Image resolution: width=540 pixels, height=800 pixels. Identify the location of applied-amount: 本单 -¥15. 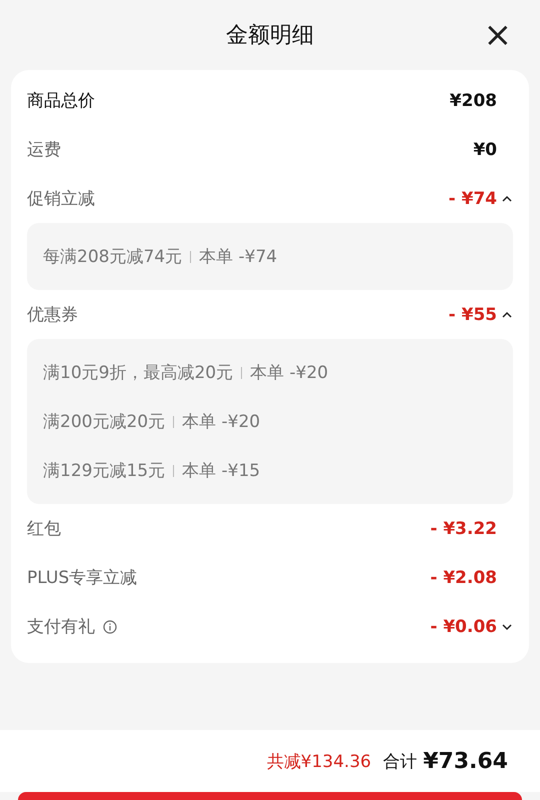
(221, 471).